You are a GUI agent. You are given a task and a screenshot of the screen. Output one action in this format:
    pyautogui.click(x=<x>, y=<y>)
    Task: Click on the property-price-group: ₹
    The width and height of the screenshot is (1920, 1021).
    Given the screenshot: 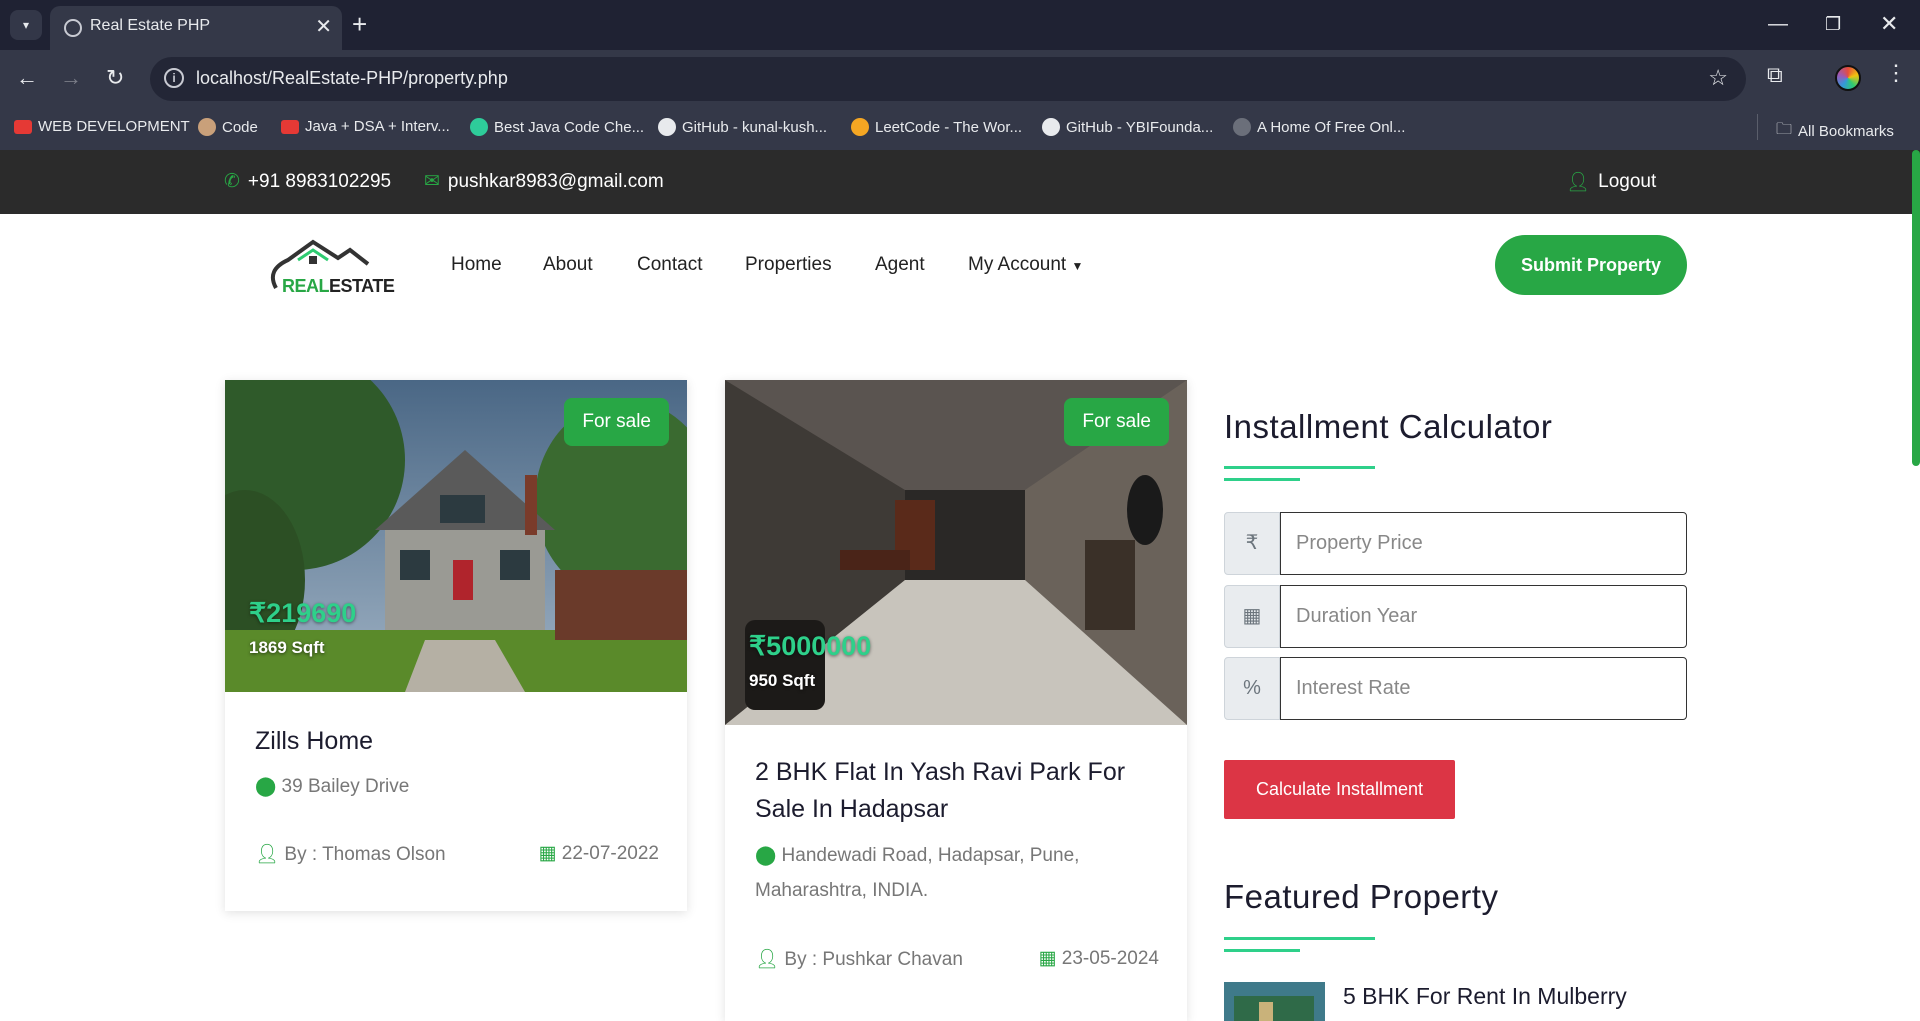 What is the action you would take?
    pyautogui.click(x=1455, y=543)
    